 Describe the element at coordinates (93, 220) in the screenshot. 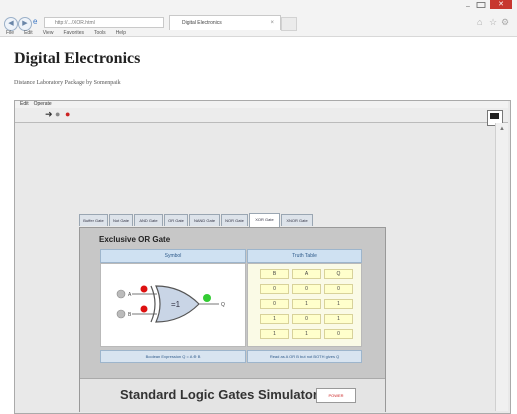

I see `tab-buffer-gate: Buffer Gate` at that location.